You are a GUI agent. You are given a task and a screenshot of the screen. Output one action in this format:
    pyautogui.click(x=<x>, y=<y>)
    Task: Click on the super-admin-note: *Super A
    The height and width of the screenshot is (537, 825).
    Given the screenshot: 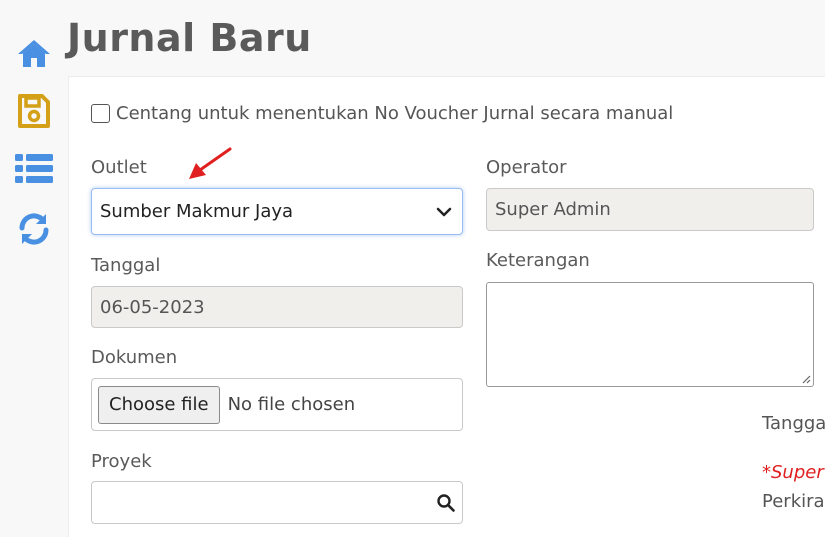 What is the action you would take?
    pyautogui.click(x=793, y=472)
    